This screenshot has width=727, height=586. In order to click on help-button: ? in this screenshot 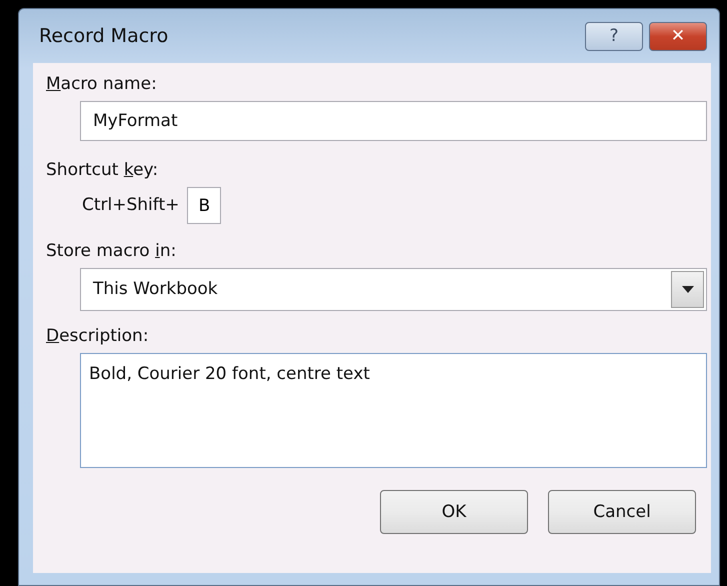, I will do `click(614, 36)`.